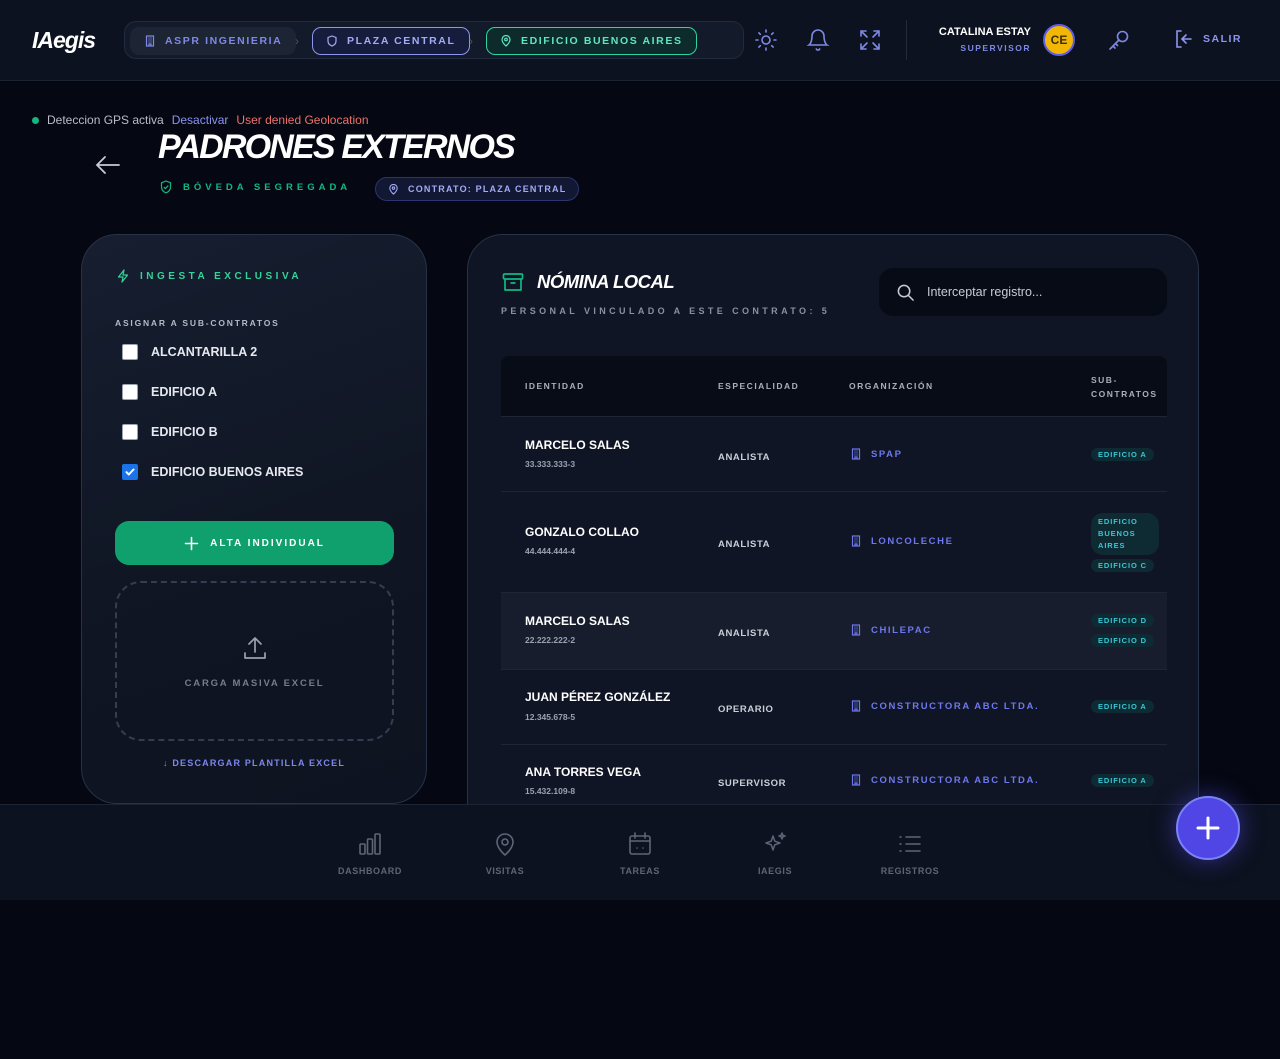 The image size is (1280, 1059). What do you see at coordinates (1122, 454) in the screenshot?
I see `subcontract-tags: EDIFICIO A` at bounding box center [1122, 454].